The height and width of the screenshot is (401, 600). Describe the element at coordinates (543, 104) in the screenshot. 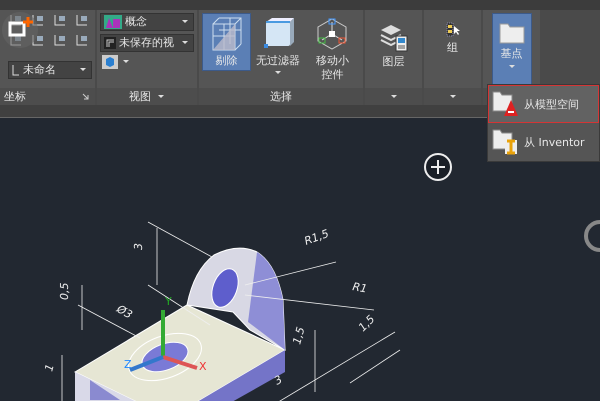

I see `menu-item: 从模型空间` at that location.